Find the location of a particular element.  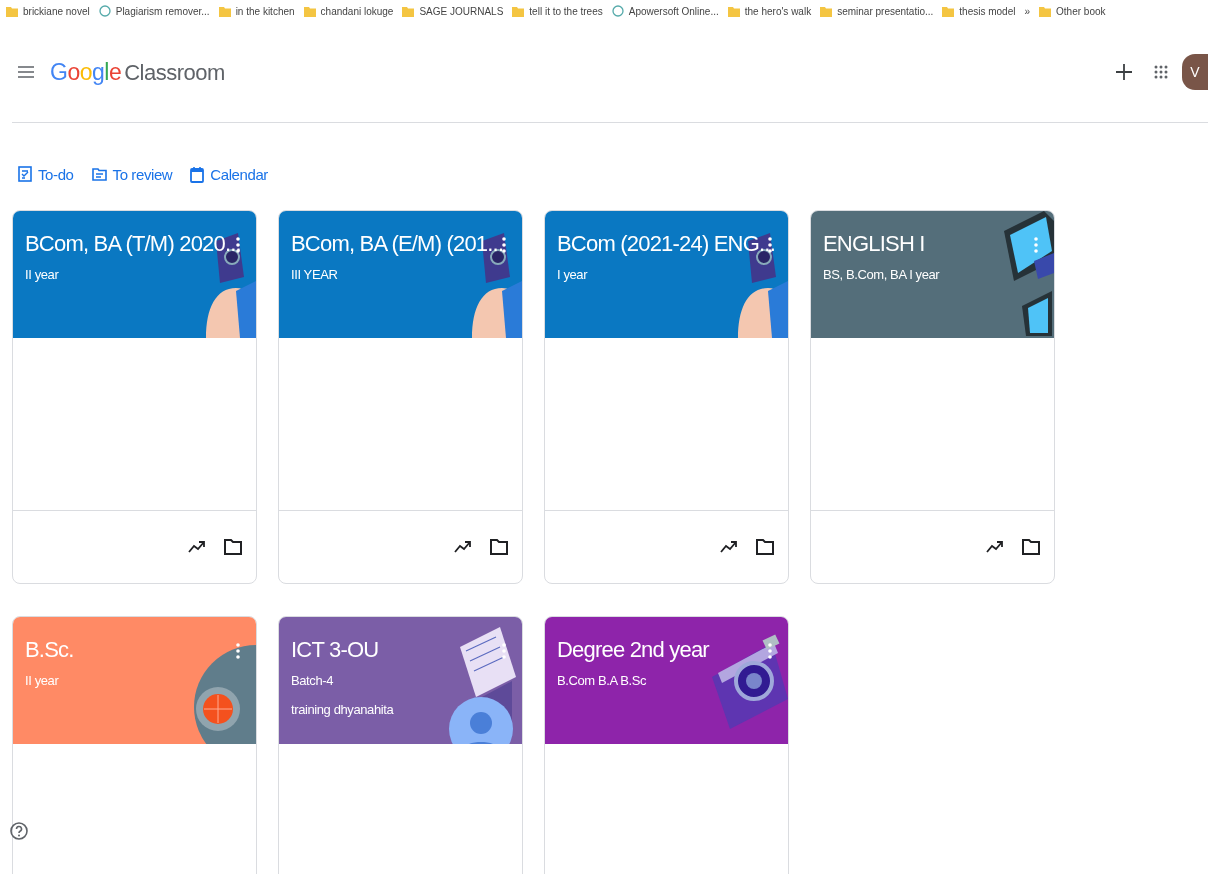

bookmark-link: SAGE JOURNALS is located at coordinates (453, 11).